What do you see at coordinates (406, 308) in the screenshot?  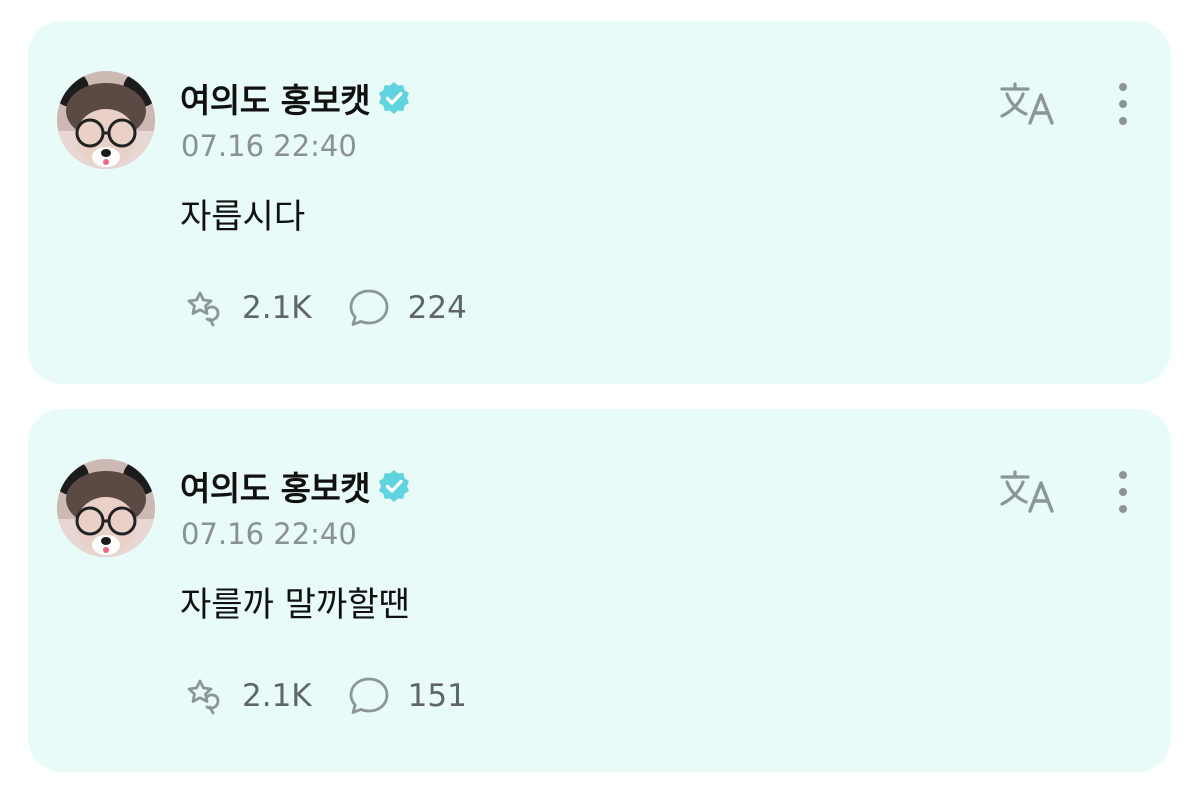 I see `comment-button: 224` at bounding box center [406, 308].